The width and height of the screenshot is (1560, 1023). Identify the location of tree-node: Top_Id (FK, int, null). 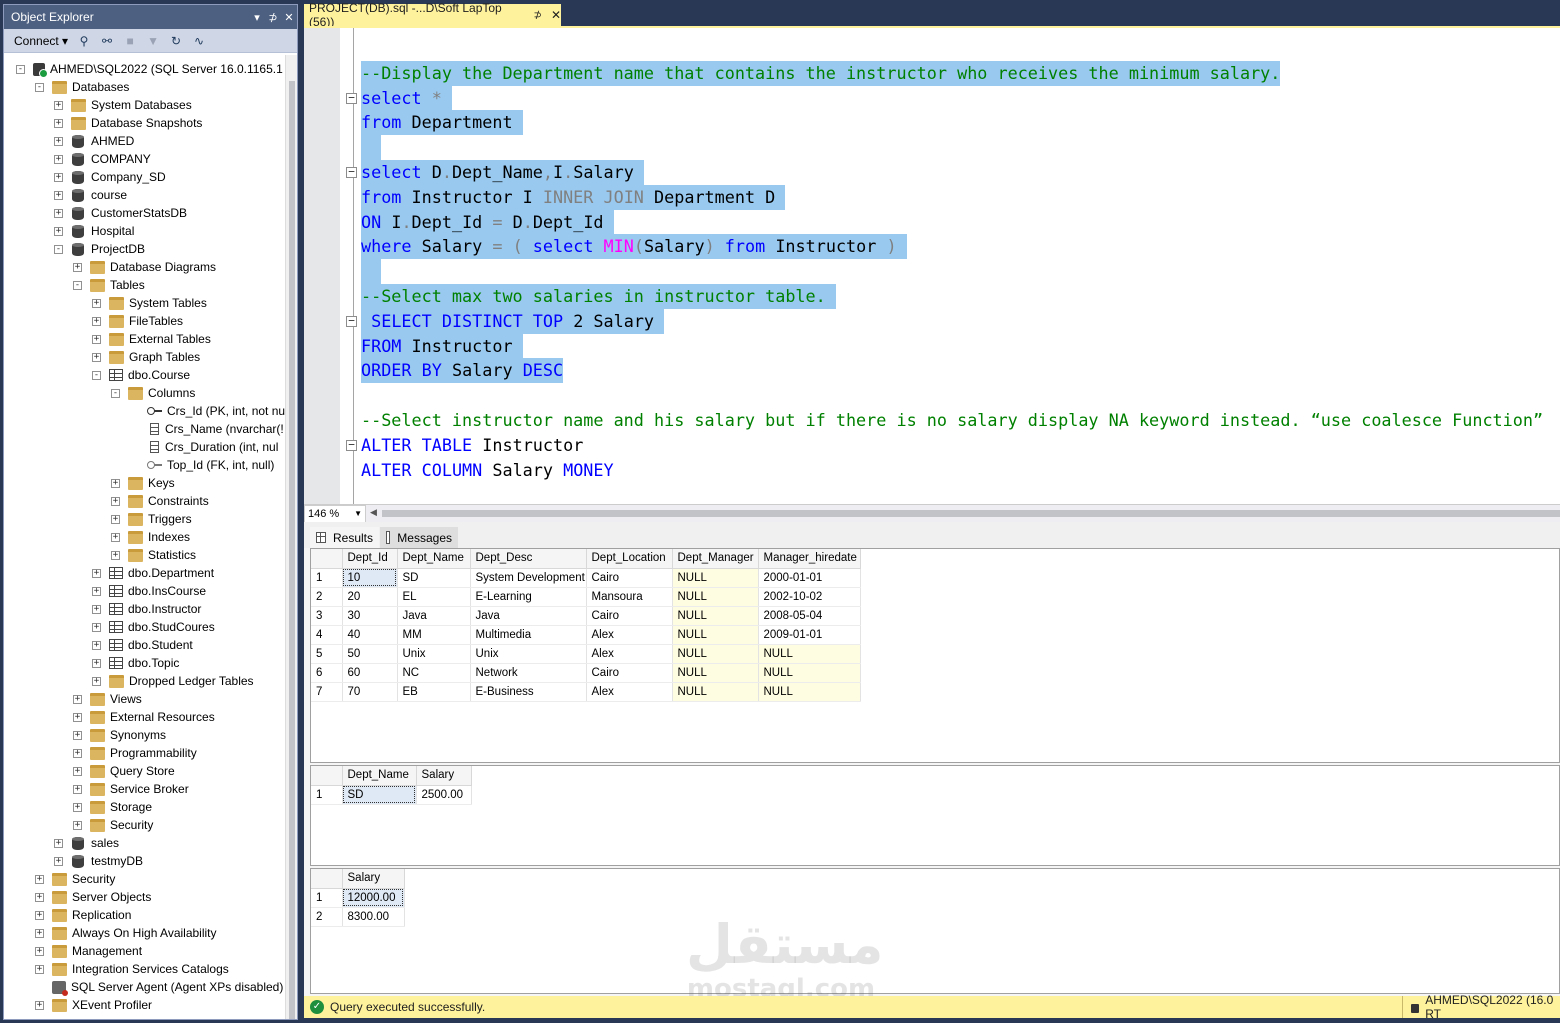
(202, 465).